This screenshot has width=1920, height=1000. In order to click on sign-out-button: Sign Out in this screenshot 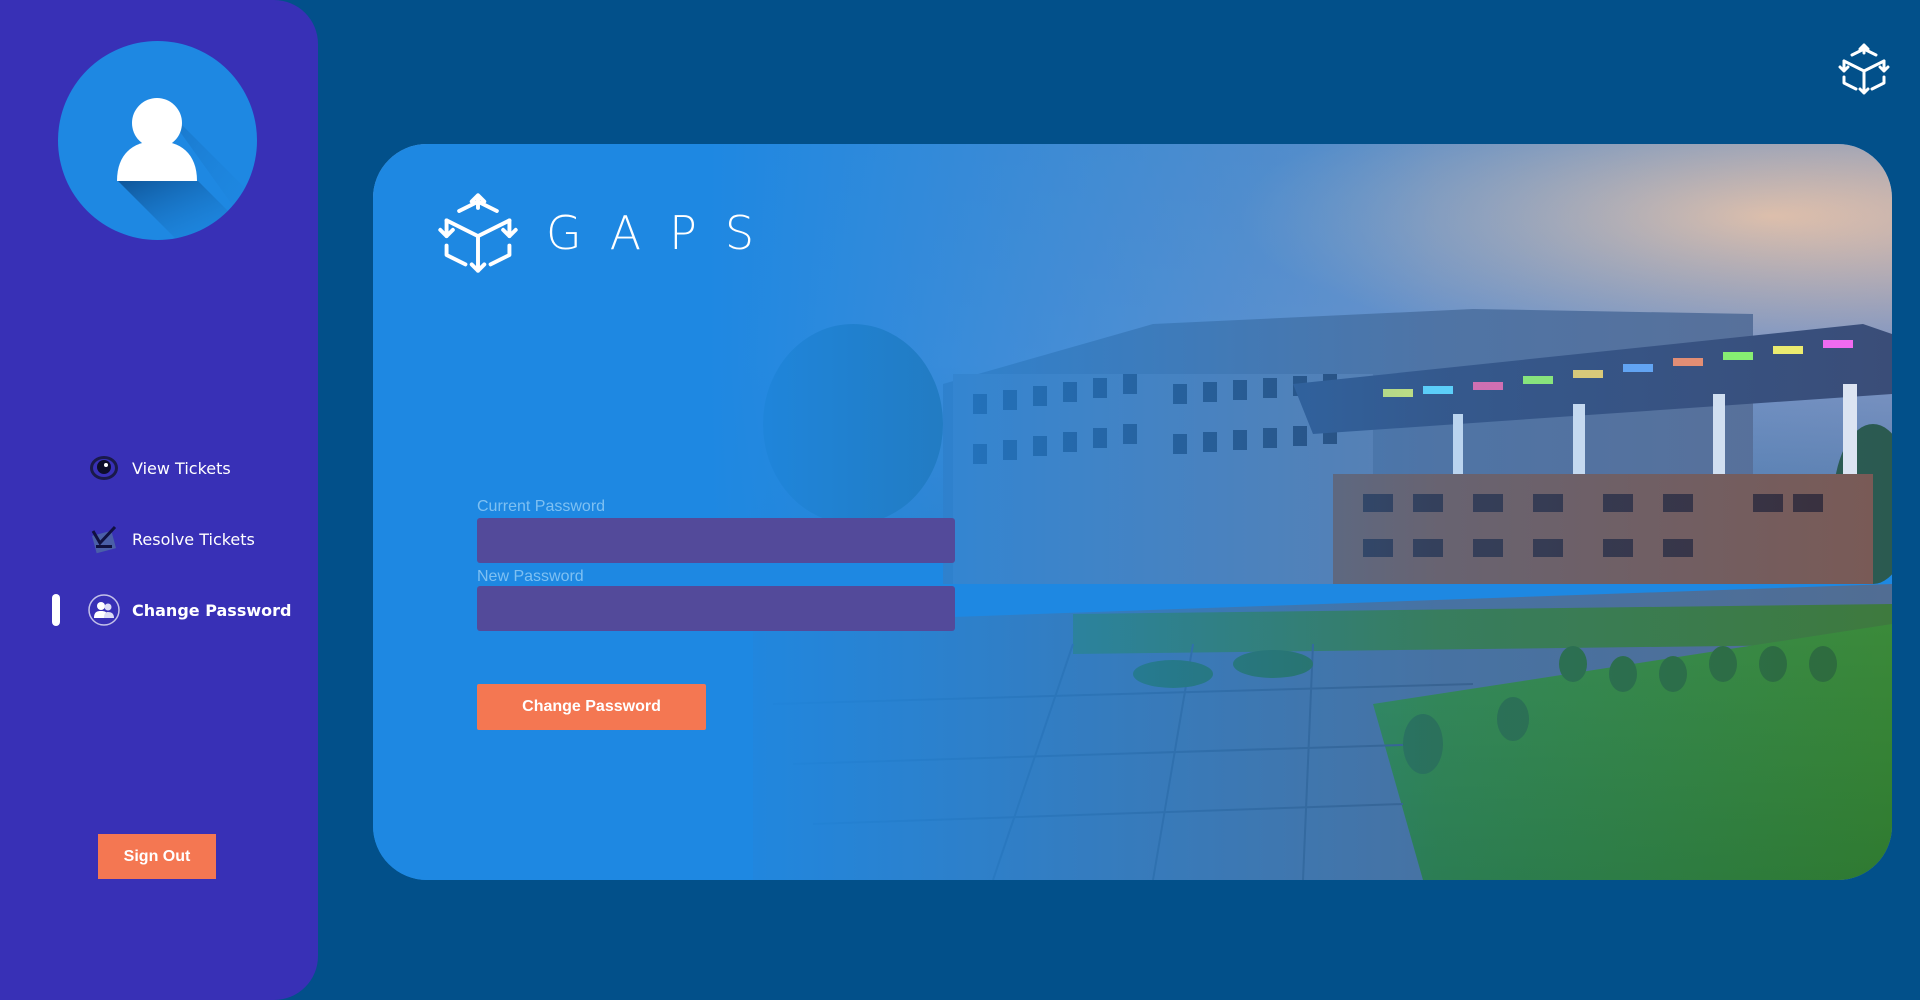, I will do `click(157, 856)`.